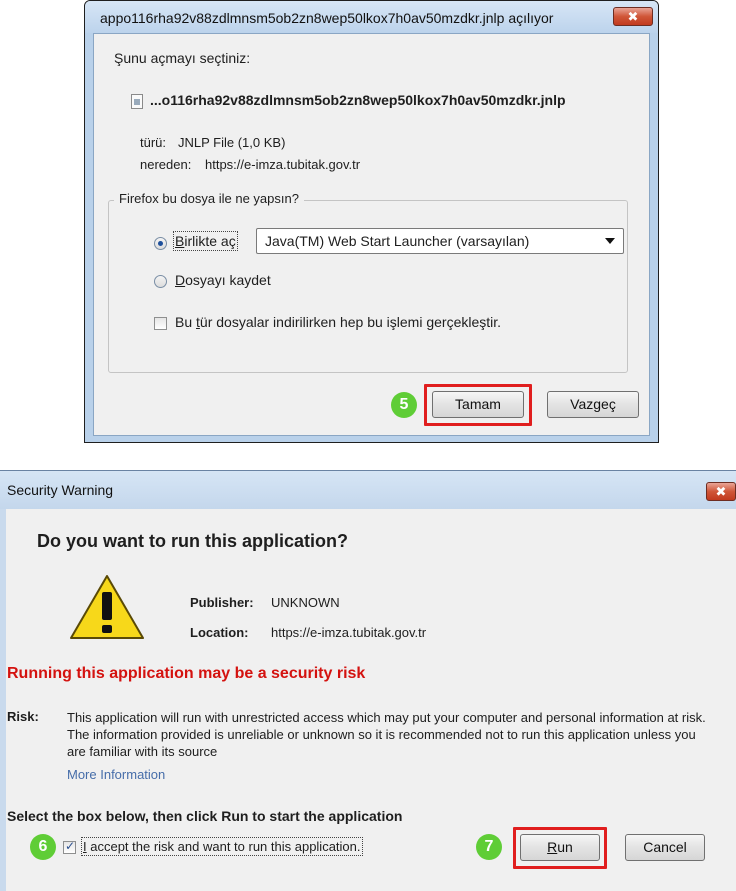 This screenshot has width=736, height=891. Describe the element at coordinates (665, 847) in the screenshot. I see `cancel-button: Cancel` at that location.